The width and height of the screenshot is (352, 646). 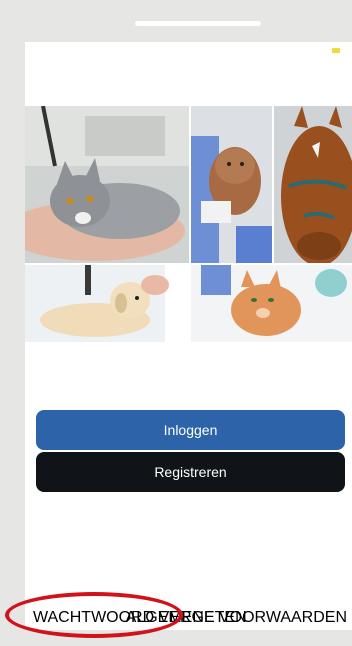 I want to click on login-button-label: Inloggen, so click(x=190, y=430).